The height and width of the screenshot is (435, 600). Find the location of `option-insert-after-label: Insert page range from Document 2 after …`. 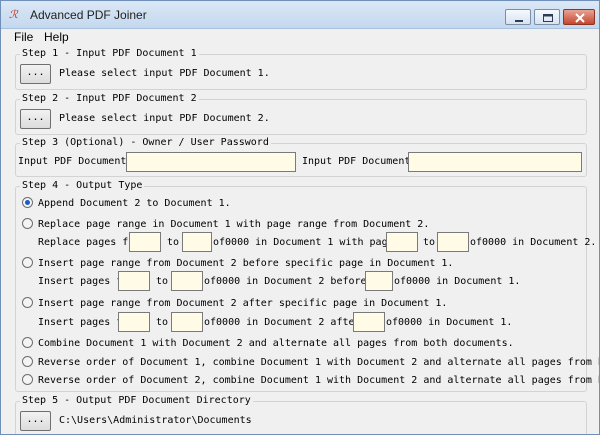

option-insert-after-label: Insert page range from Document 2 after … is located at coordinates (243, 303).